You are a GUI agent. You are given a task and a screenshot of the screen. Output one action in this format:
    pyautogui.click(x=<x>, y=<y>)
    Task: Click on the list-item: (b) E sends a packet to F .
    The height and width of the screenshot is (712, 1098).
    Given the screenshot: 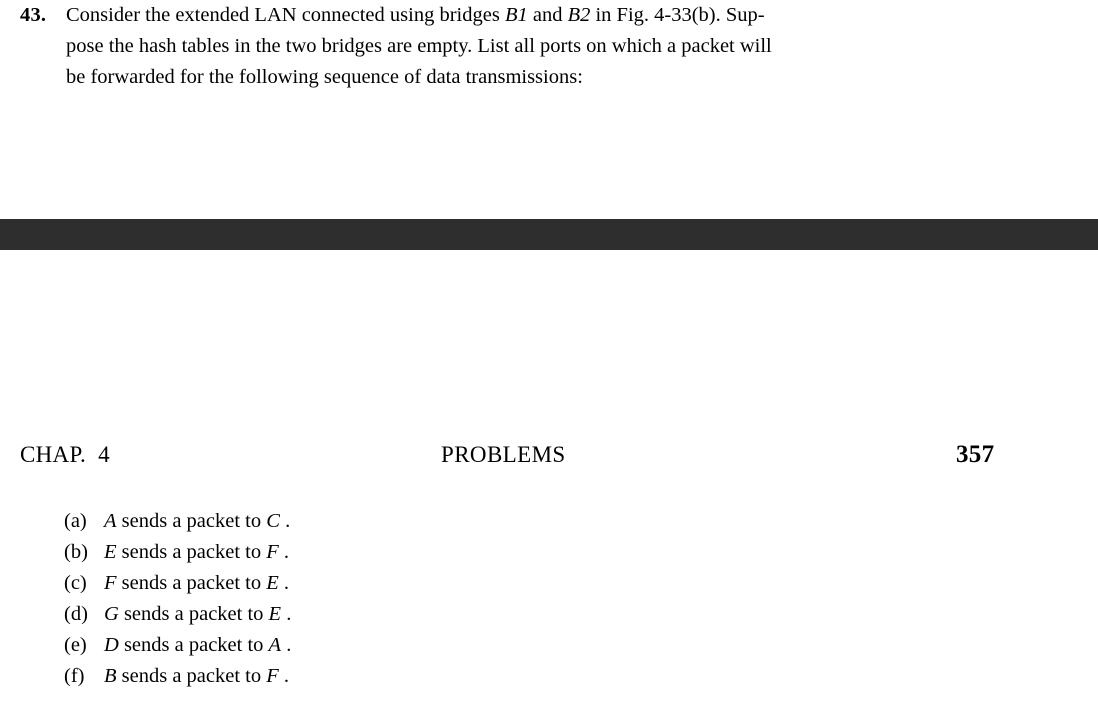 What is the action you would take?
    pyautogui.click(x=549, y=552)
    